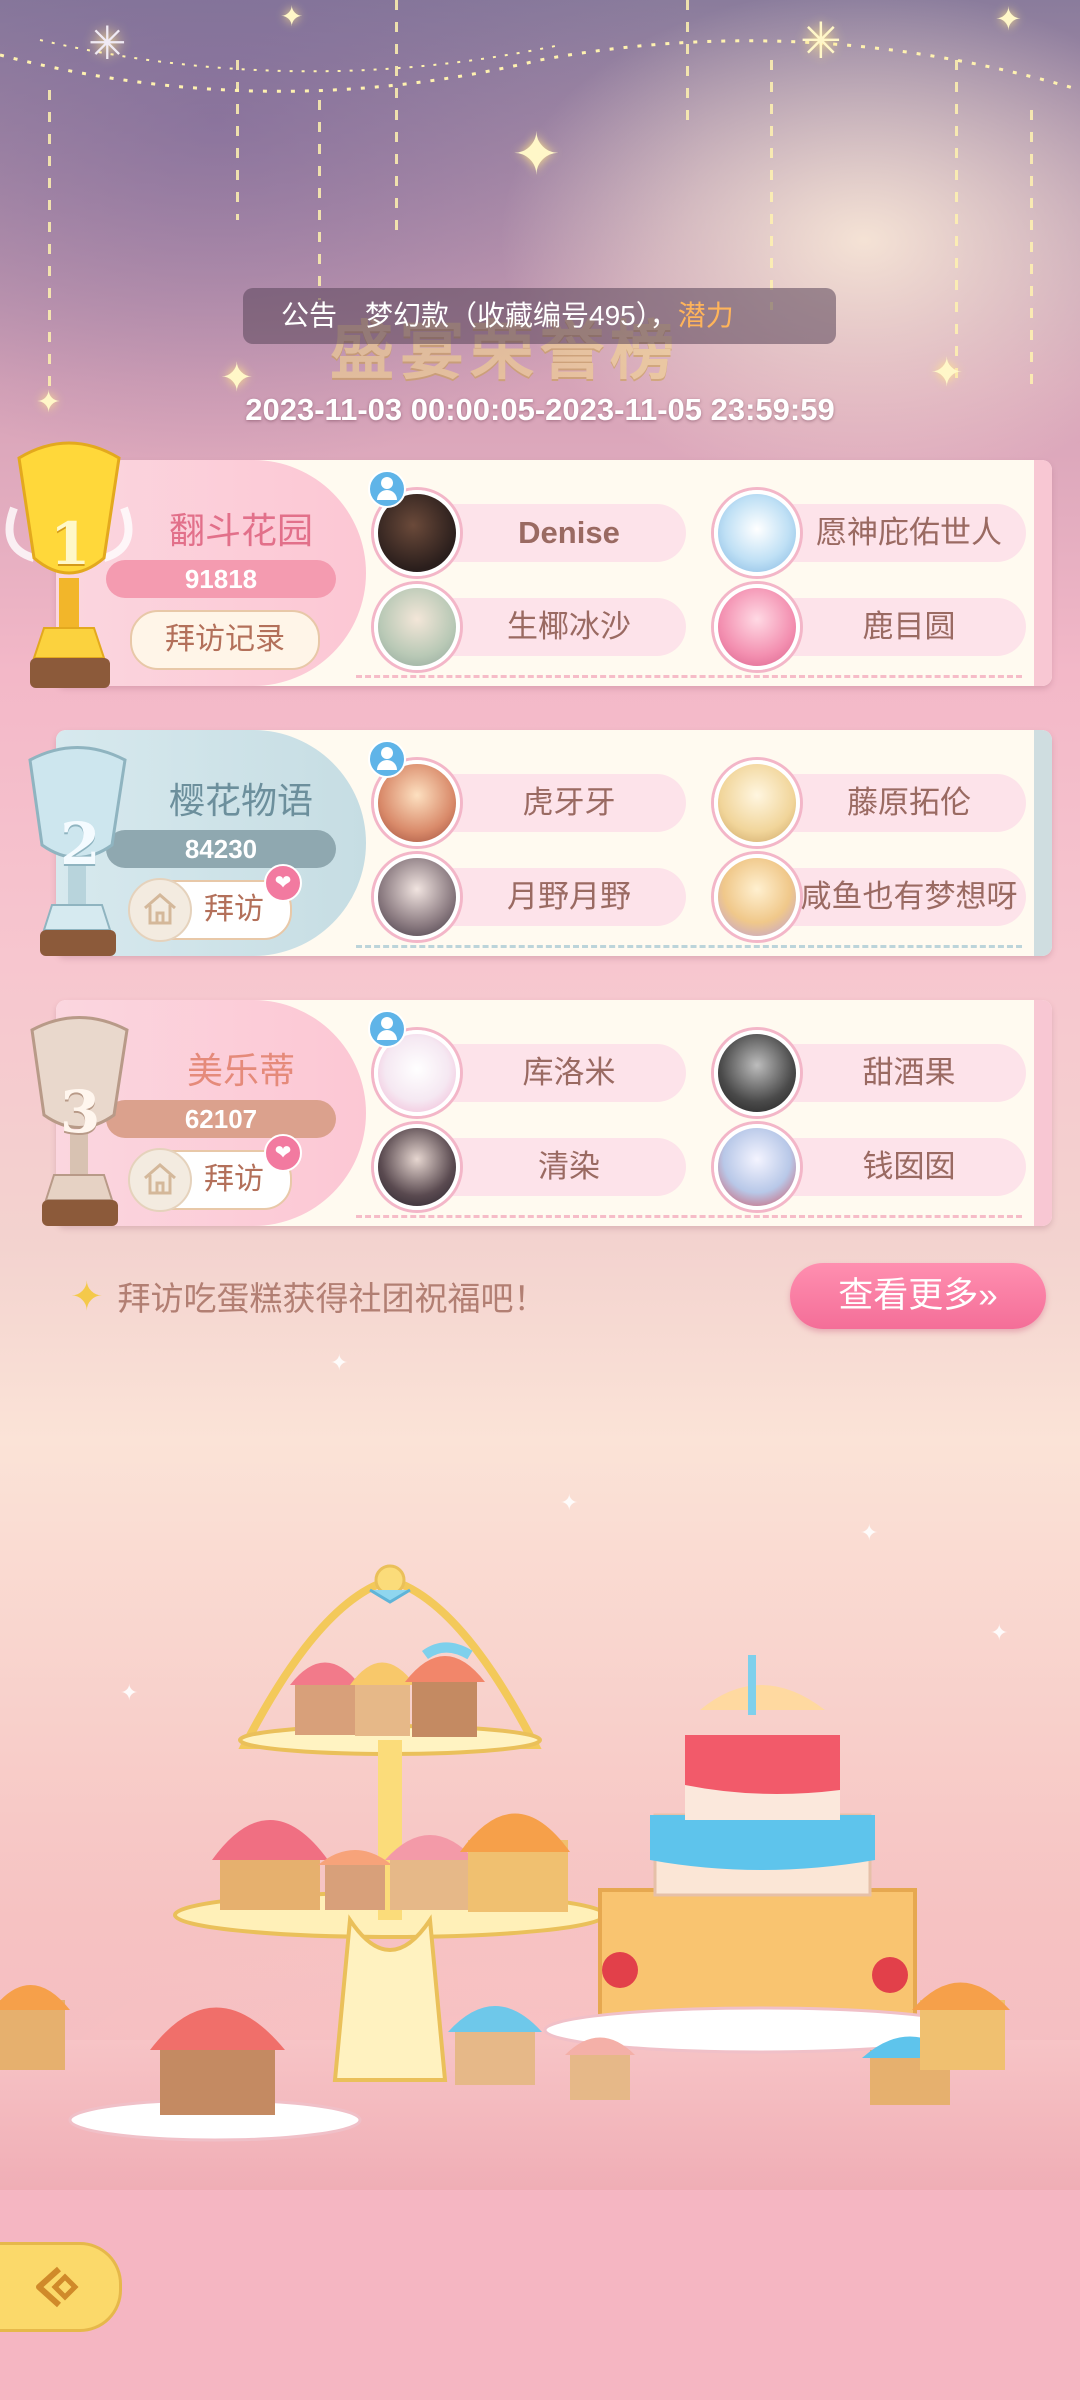 The height and width of the screenshot is (2400, 1080). I want to click on member-name: 清染, so click(569, 1166).